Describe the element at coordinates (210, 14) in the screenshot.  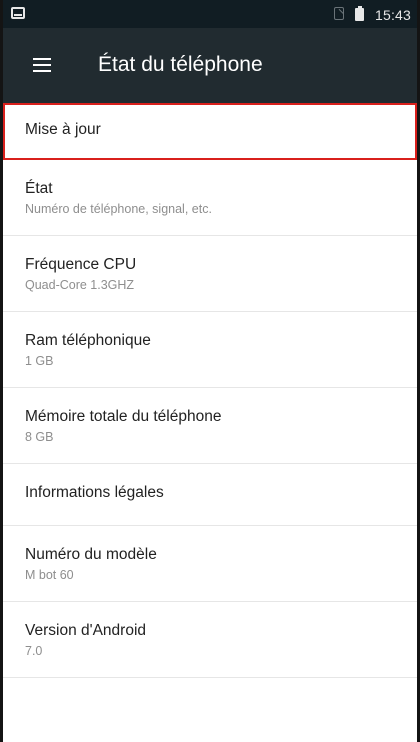
I see `status-bar: 15:43` at that location.